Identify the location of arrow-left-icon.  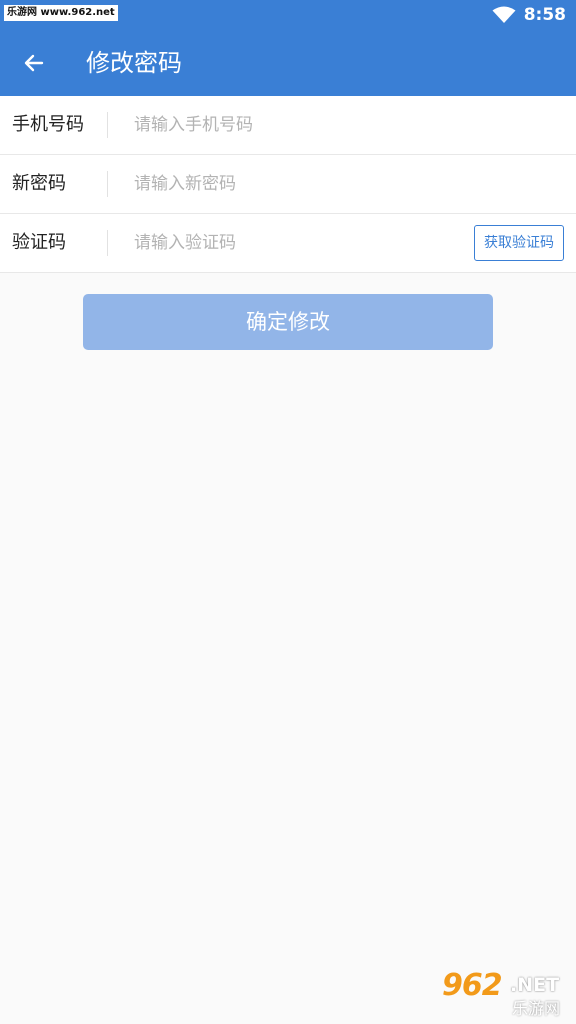
(34, 63).